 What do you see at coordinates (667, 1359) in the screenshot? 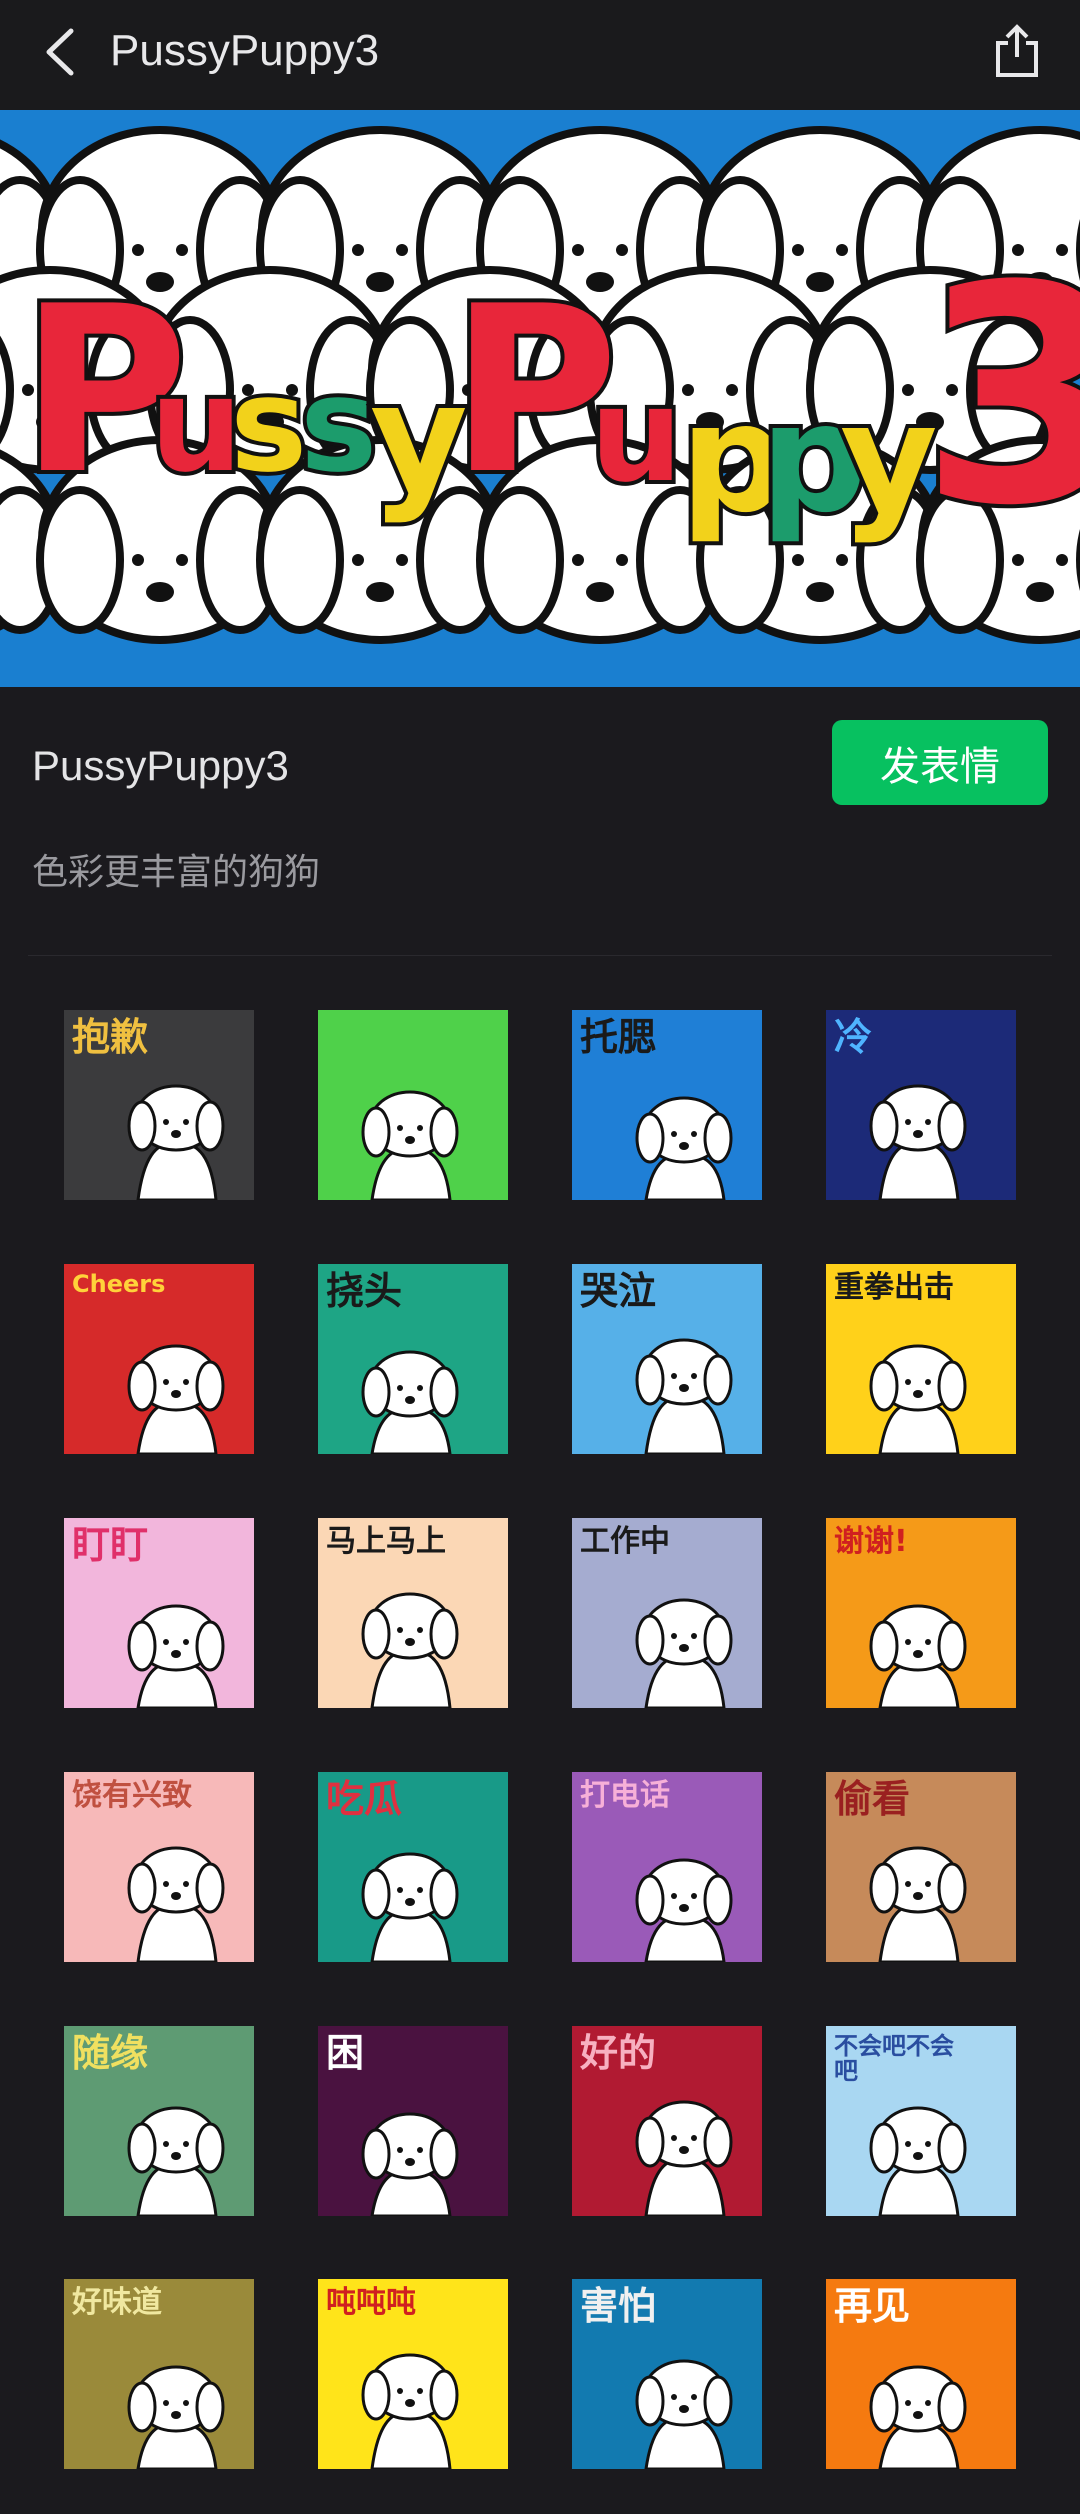
I see `sticker-cry: 哭泣` at bounding box center [667, 1359].